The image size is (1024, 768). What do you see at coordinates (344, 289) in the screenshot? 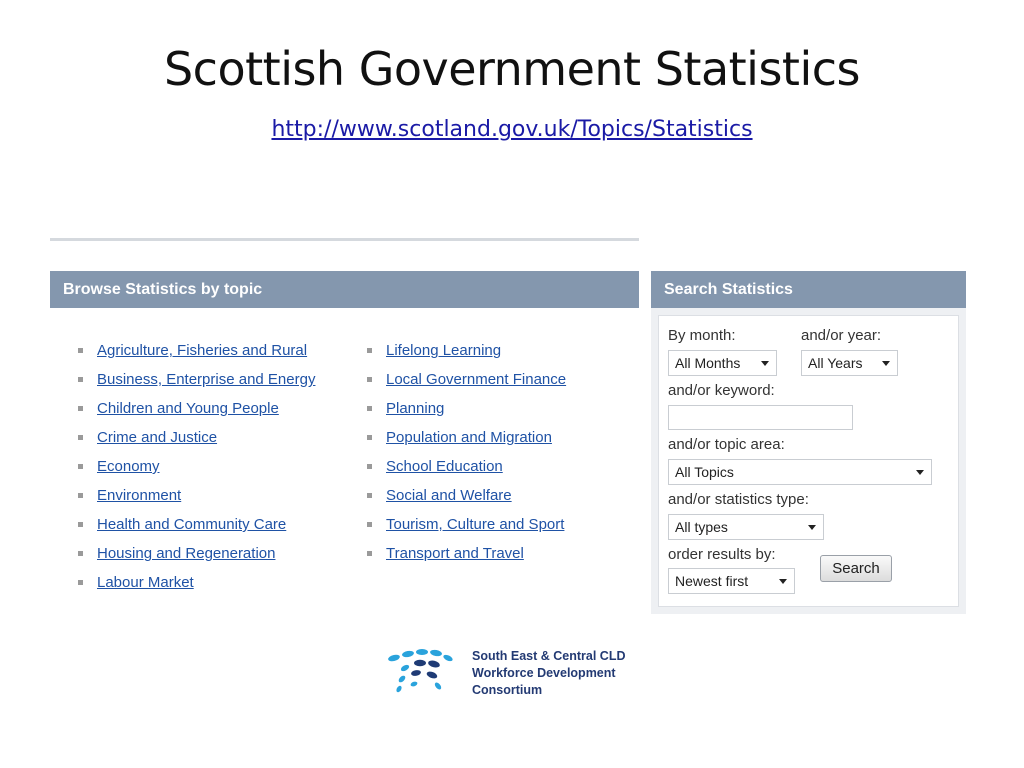
I see `browse-panel-header: Browse Statistics by topic` at bounding box center [344, 289].